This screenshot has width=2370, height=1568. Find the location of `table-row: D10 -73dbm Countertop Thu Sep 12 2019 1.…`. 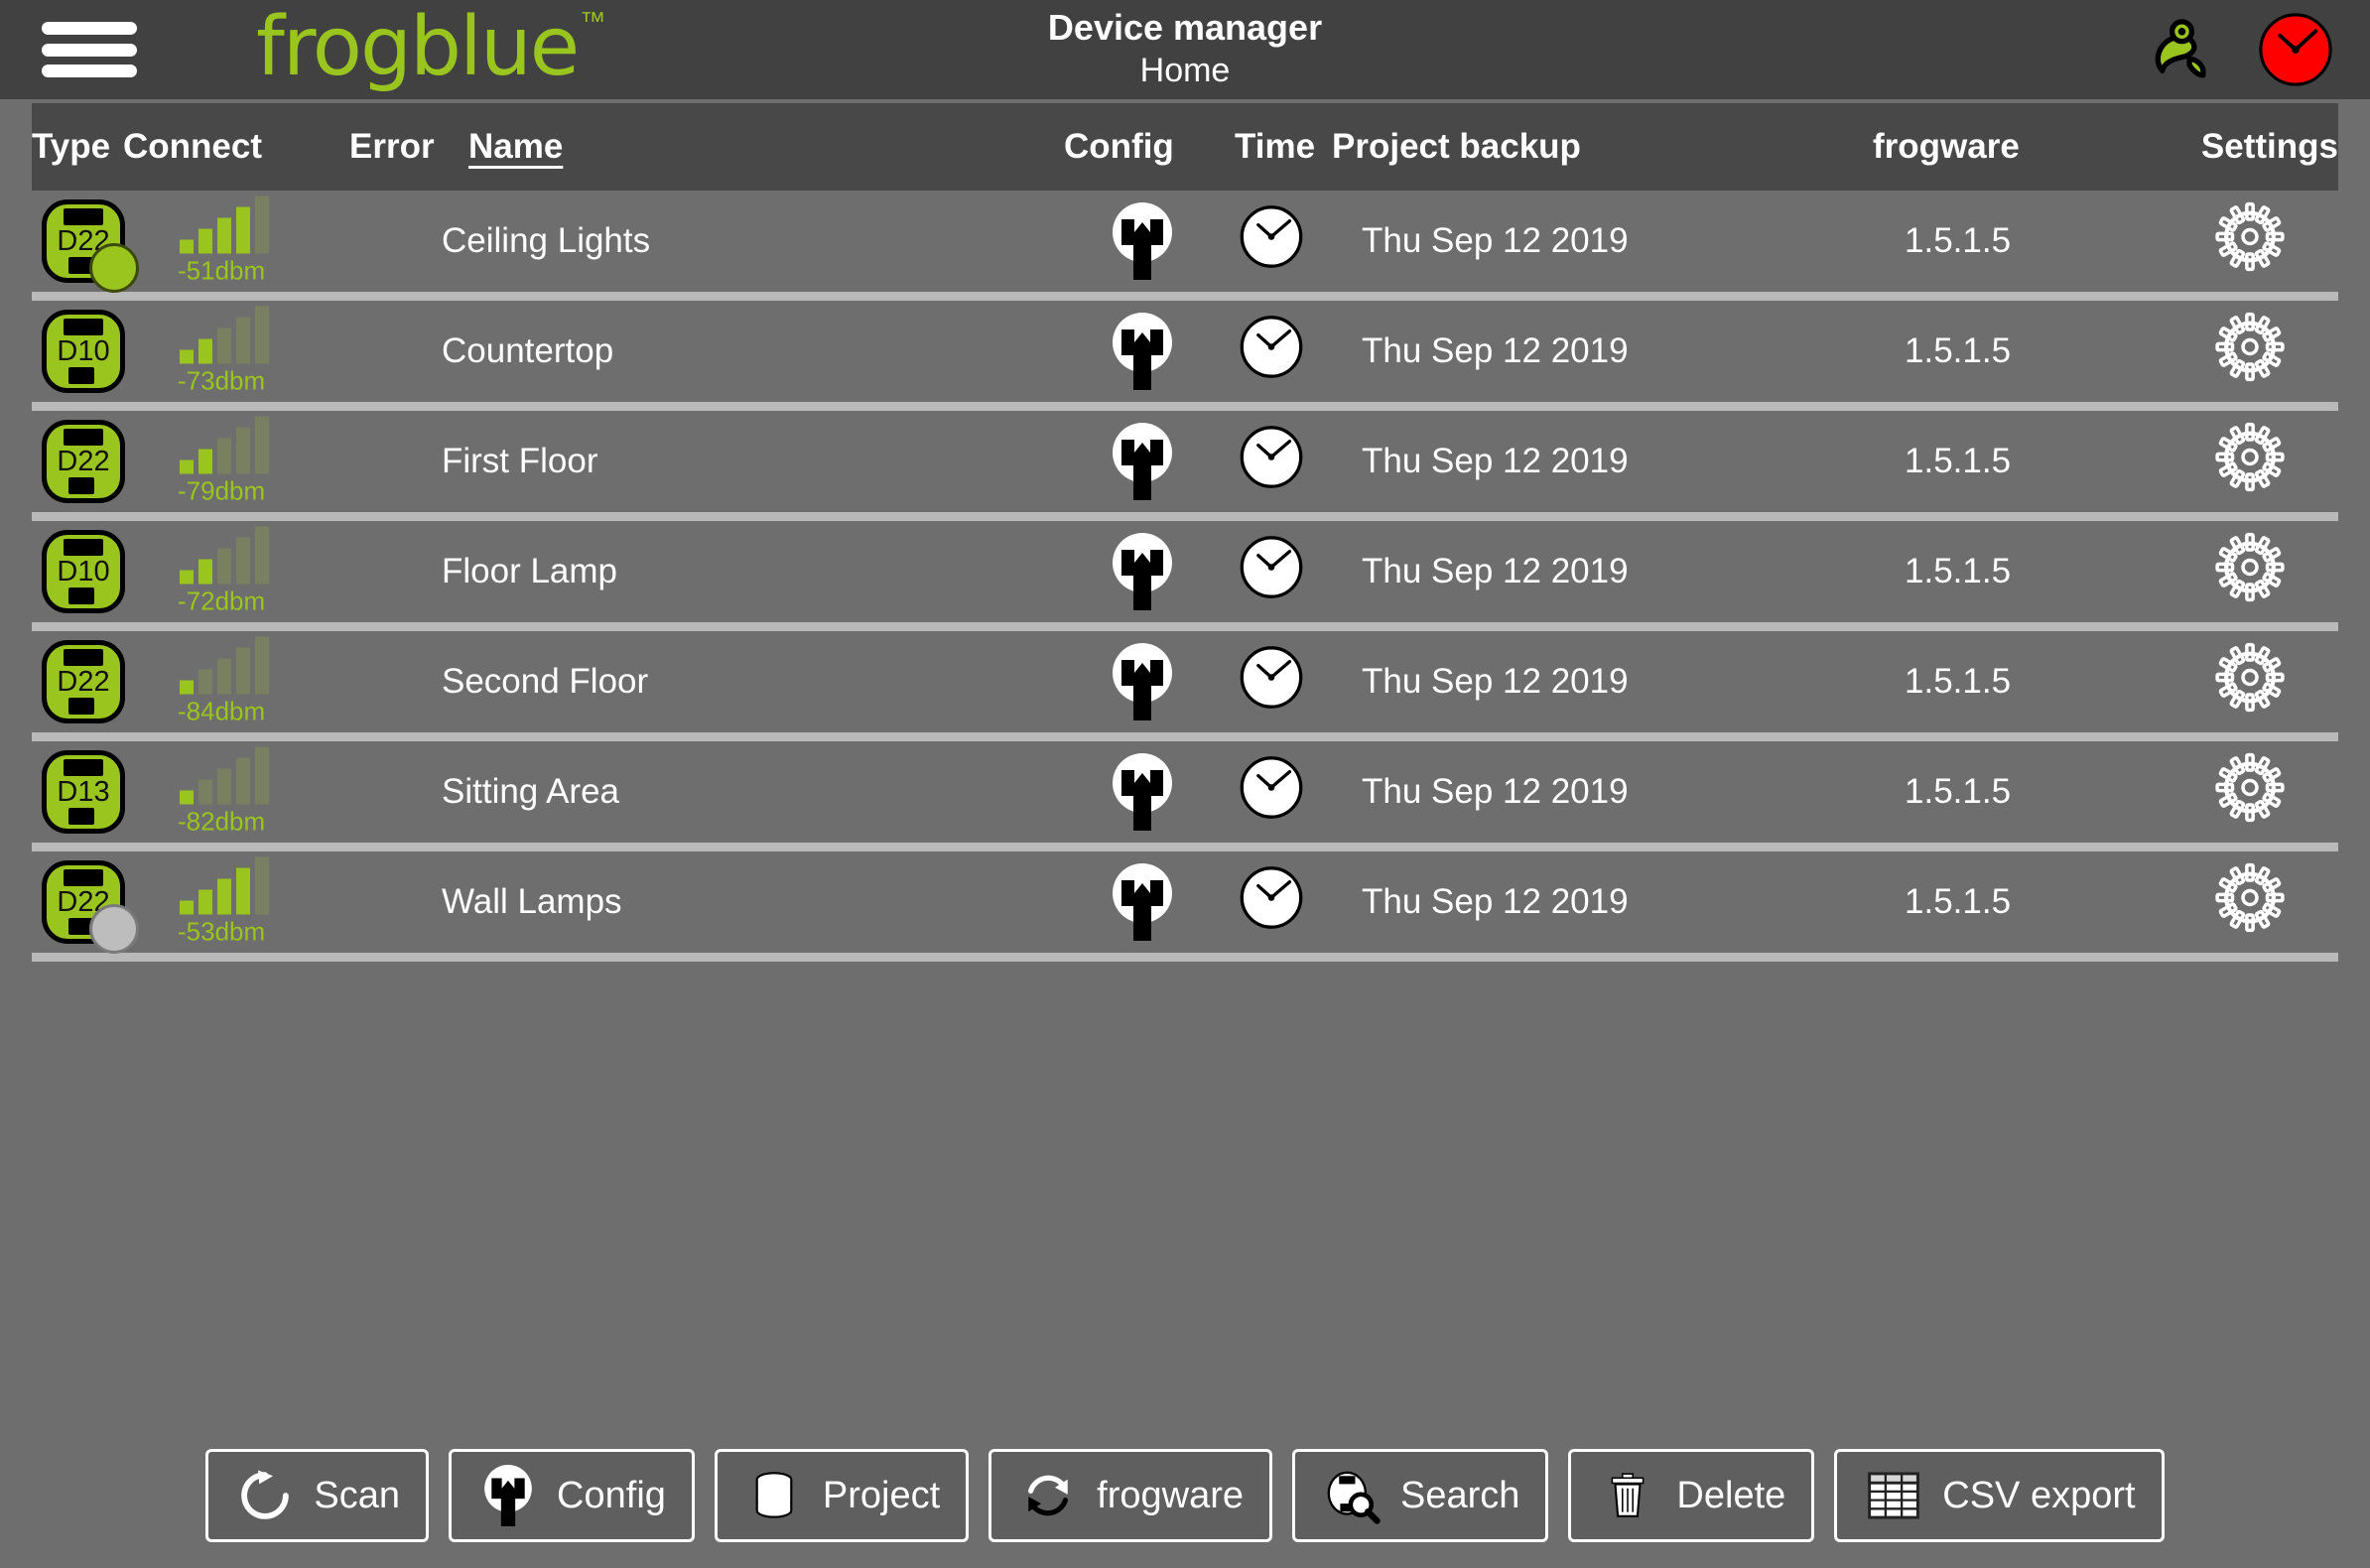

table-row: D10 -73dbm Countertop Thu Sep 12 2019 1.… is located at coordinates (1185, 356).